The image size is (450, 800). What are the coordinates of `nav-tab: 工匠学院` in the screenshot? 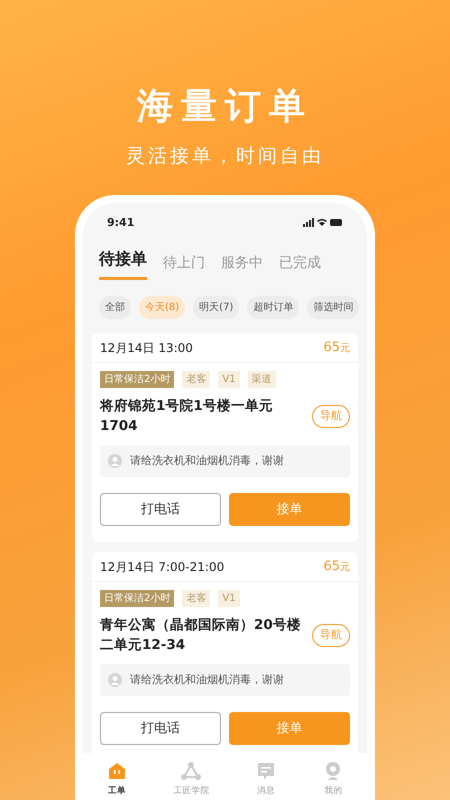 It's located at (191, 779).